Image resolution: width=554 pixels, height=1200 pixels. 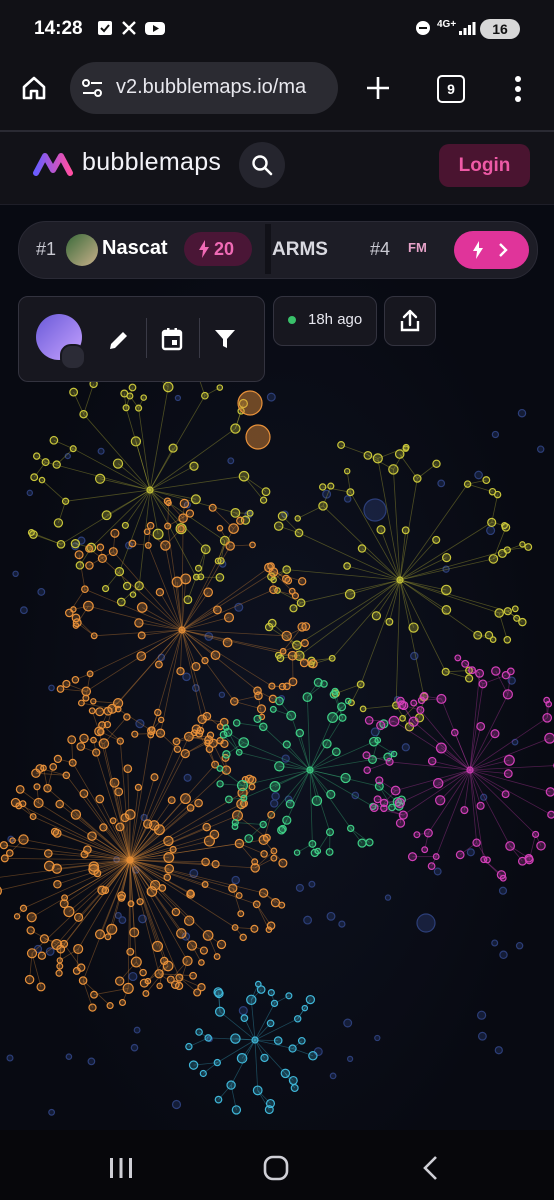 I want to click on back-icon, so click(x=431, y=1168).